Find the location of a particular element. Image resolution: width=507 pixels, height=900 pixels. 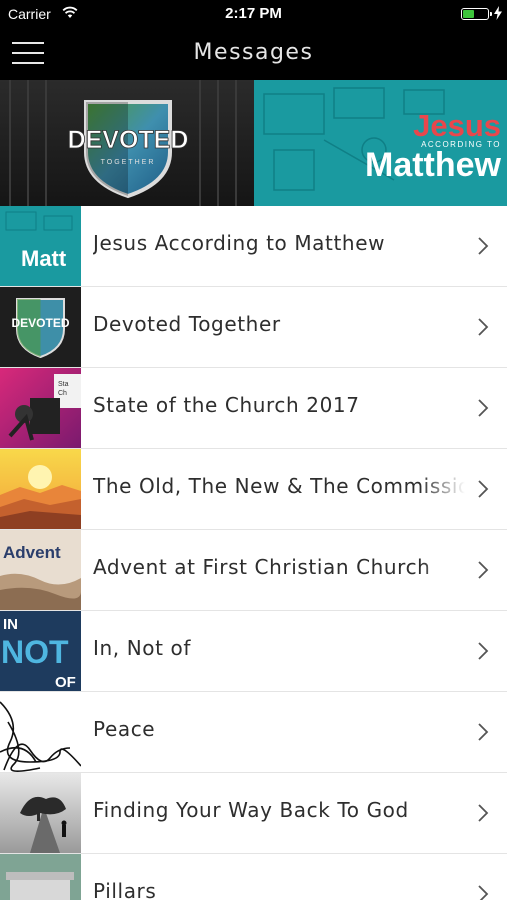

series-thumbnail: IN NOT OF is located at coordinates (40, 651).